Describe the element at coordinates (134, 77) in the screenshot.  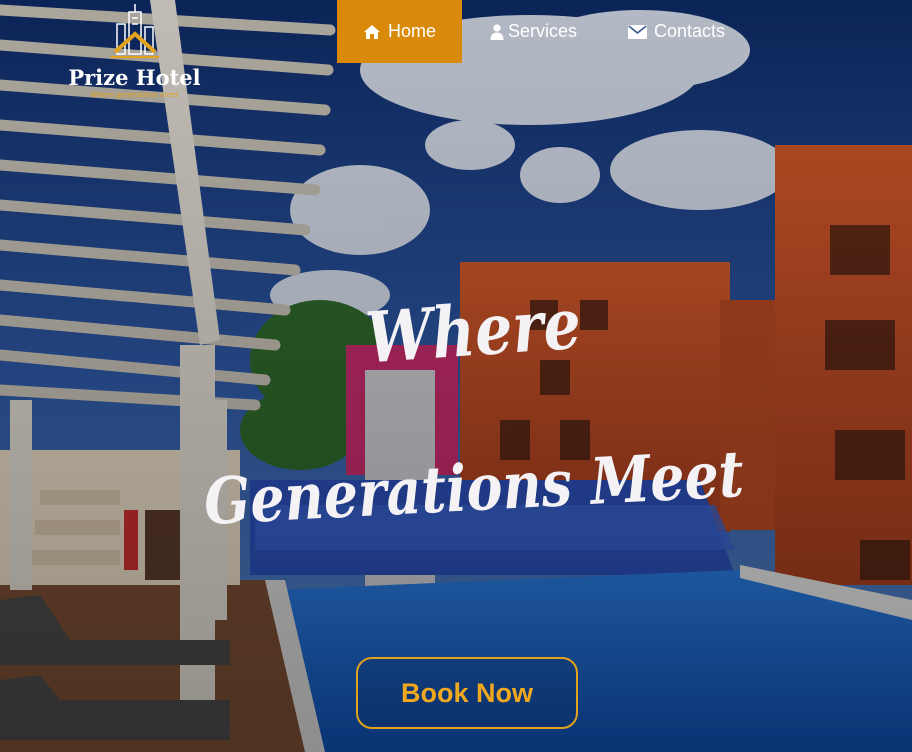
I see `brand-name: Prize Hotel` at that location.